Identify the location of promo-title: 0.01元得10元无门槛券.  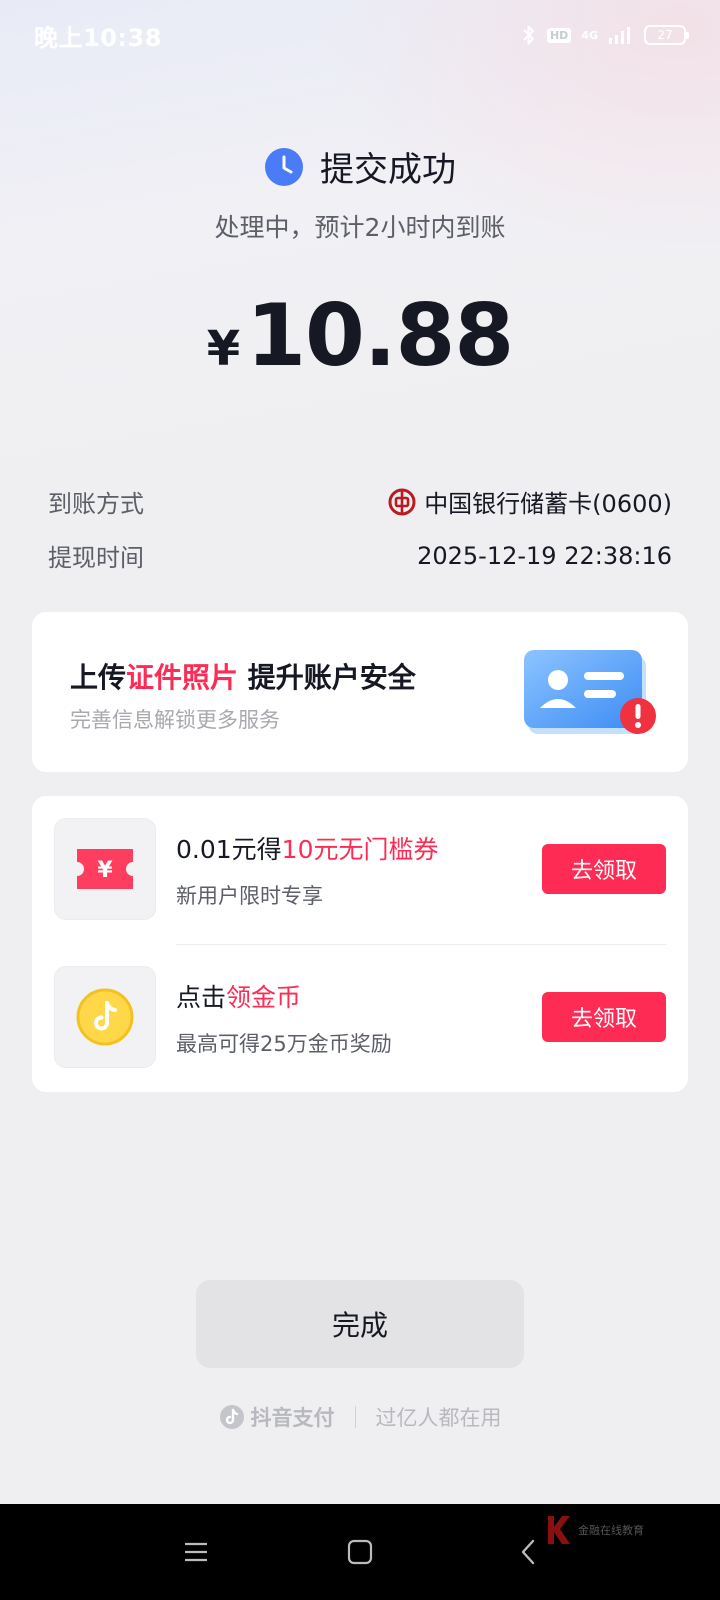
(307, 848).